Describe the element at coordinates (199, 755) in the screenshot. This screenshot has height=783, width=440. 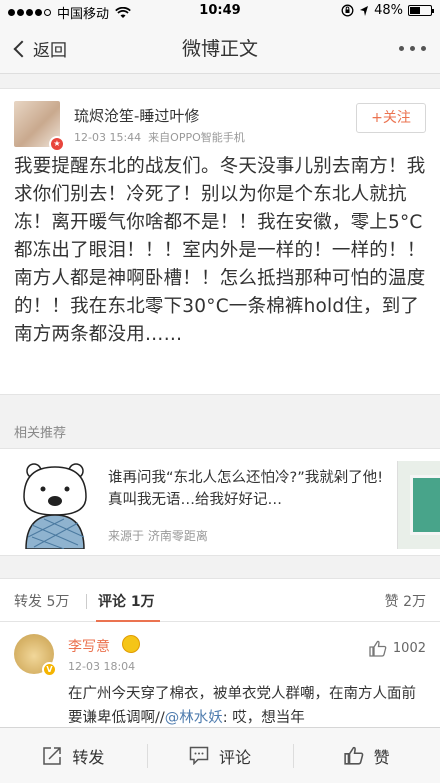
I see `comment-icon` at that location.